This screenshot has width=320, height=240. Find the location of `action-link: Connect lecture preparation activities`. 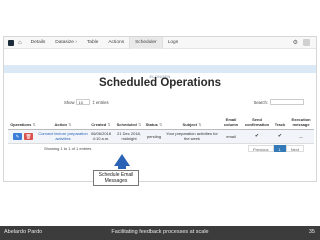

action-link: Connect lecture preparation activities is located at coordinates (62, 136).